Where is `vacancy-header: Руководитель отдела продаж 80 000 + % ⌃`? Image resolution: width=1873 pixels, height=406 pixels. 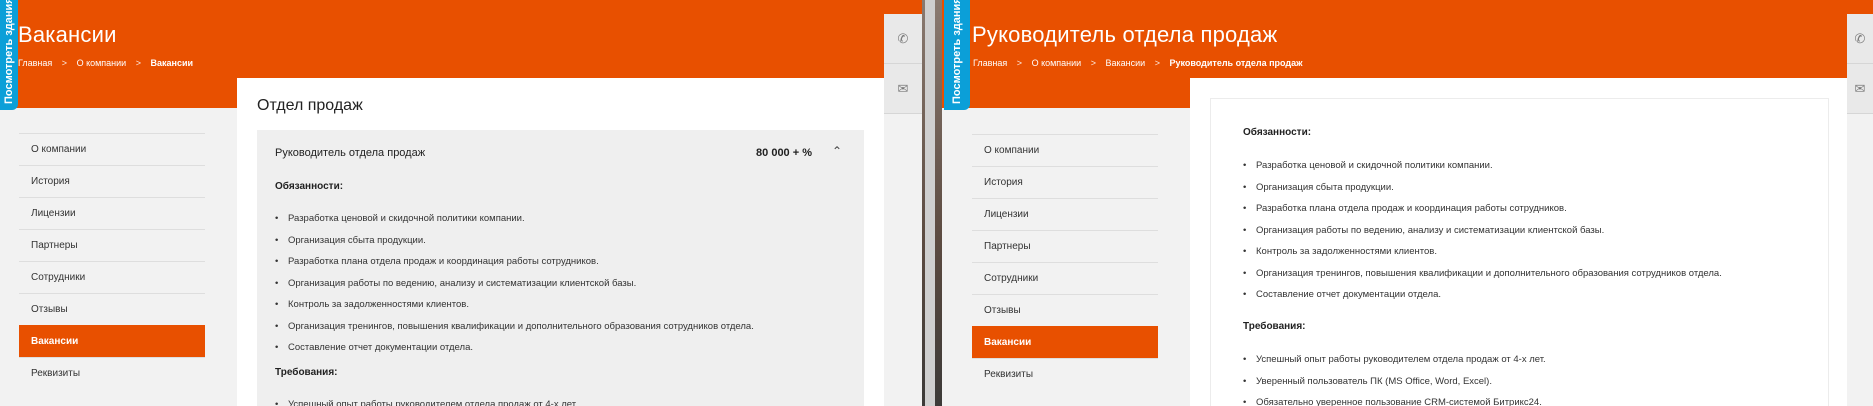 vacancy-header: Руководитель отдела продаж 80 000 + % ⌃ is located at coordinates (560, 153).